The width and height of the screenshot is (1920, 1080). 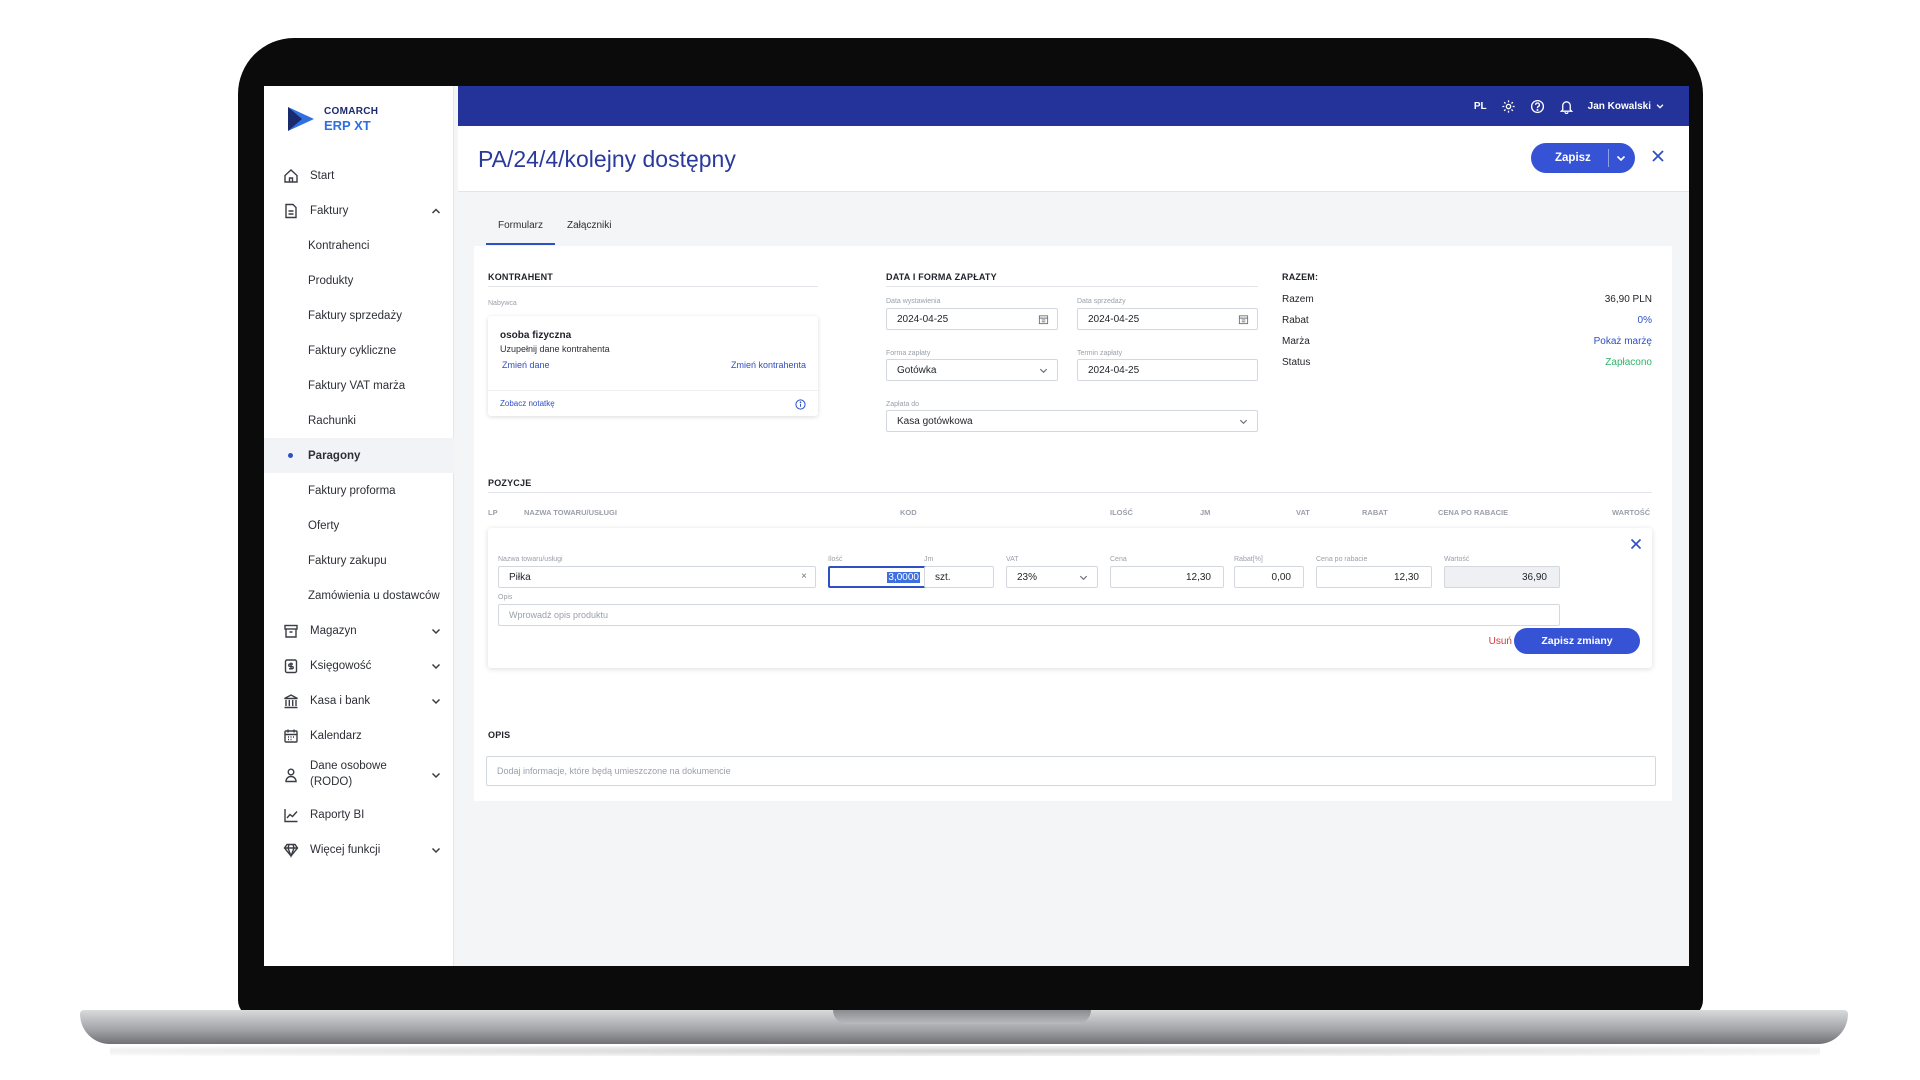 I want to click on column-header-qty: ILOŚĆ, so click(x=1121, y=512).